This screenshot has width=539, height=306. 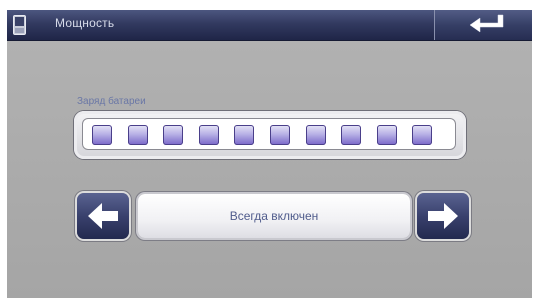 What do you see at coordinates (486, 23) in the screenshot?
I see `return-arrow-icon` at bounding box center [486, 23].